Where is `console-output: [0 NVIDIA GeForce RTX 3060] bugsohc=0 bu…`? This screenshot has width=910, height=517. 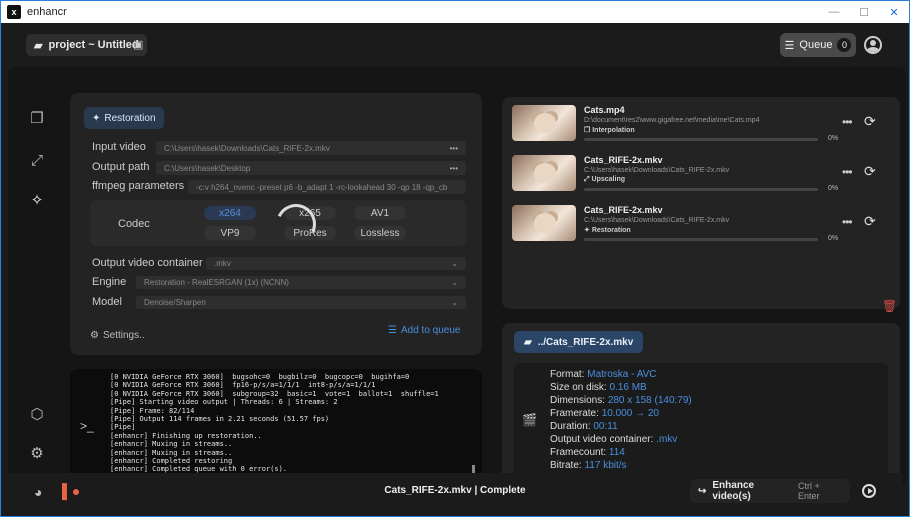 console-output: [0 NVIDIA GeForce RTX 3060] bugsohc=0 bu… is located at coordinates (274, 423).